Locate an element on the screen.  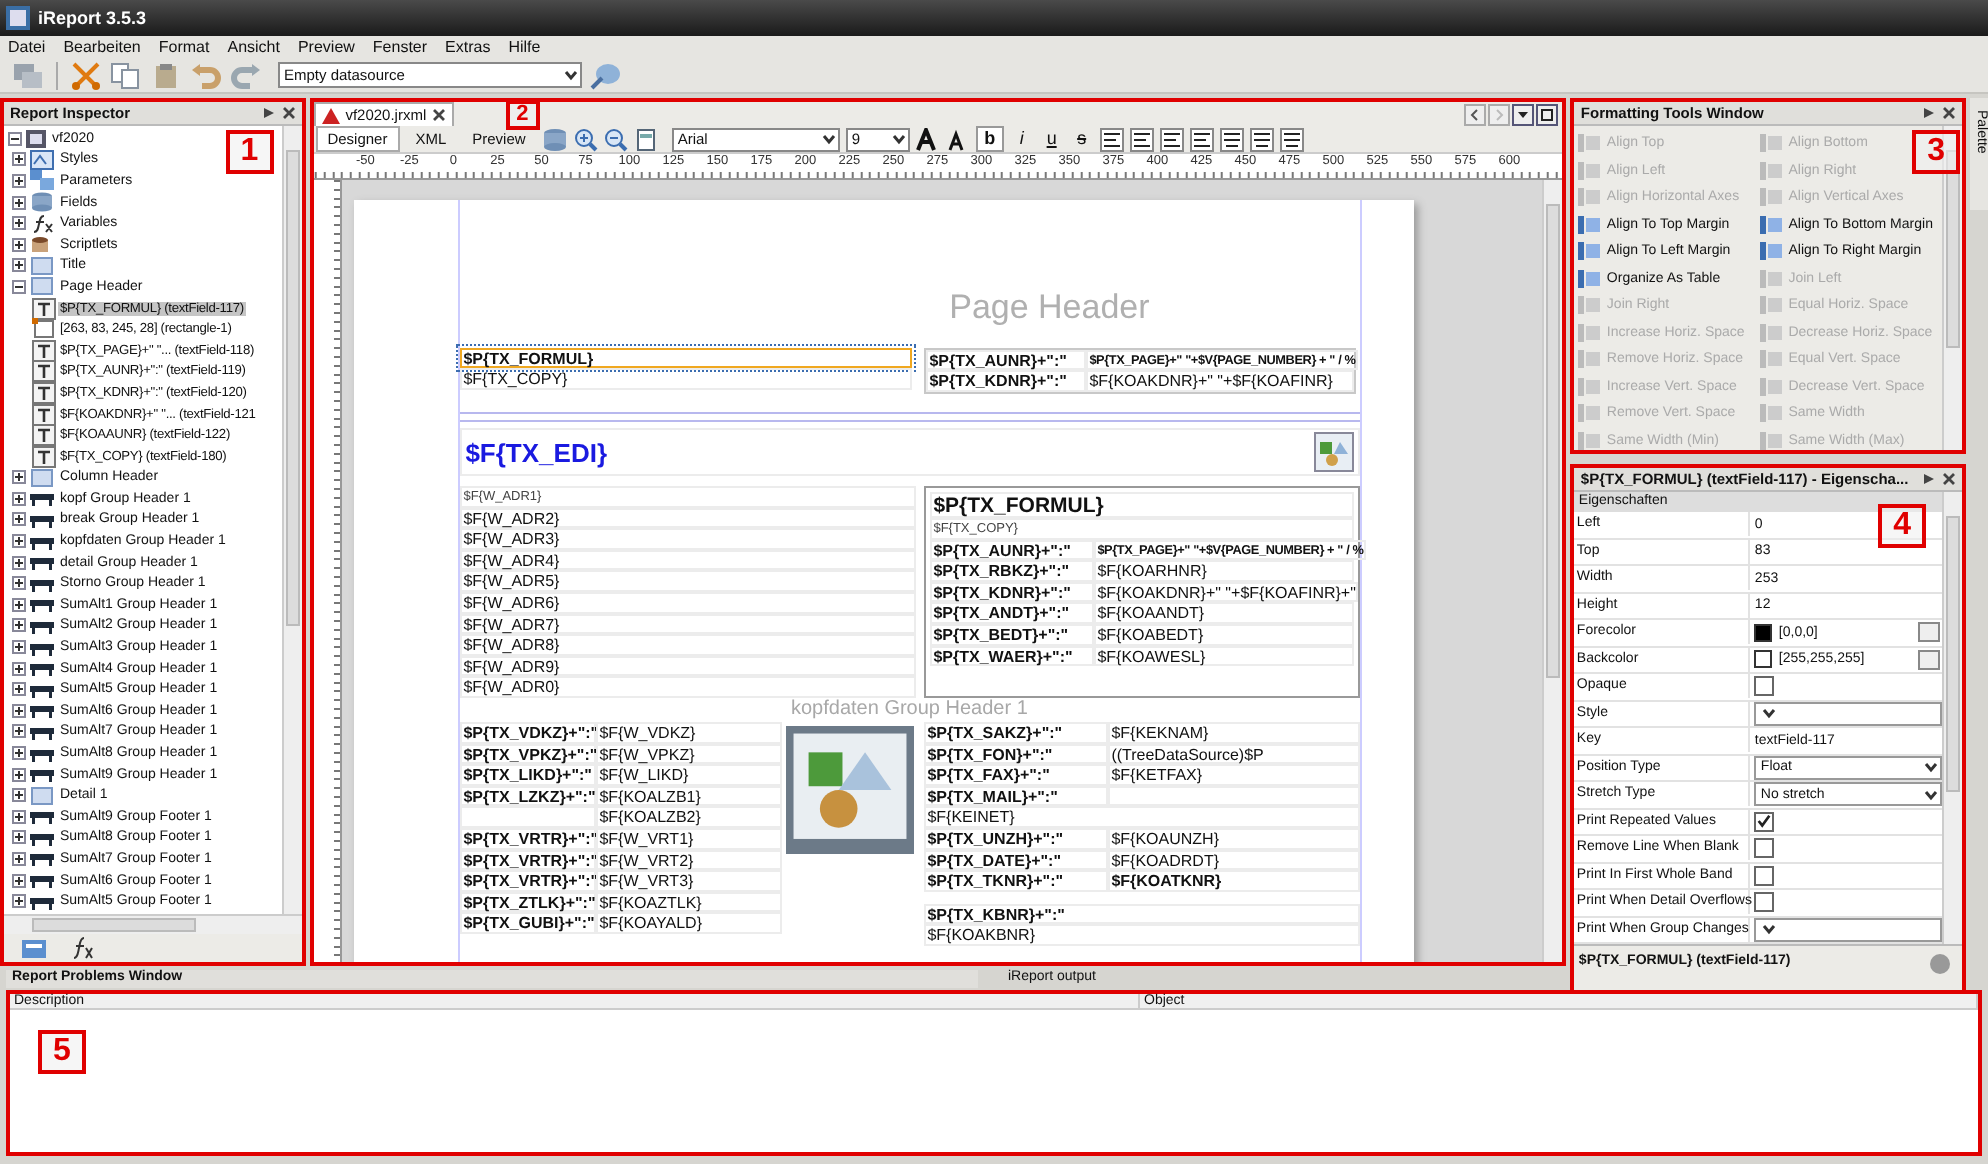
picker-button is located at coordinates (1929, 632).